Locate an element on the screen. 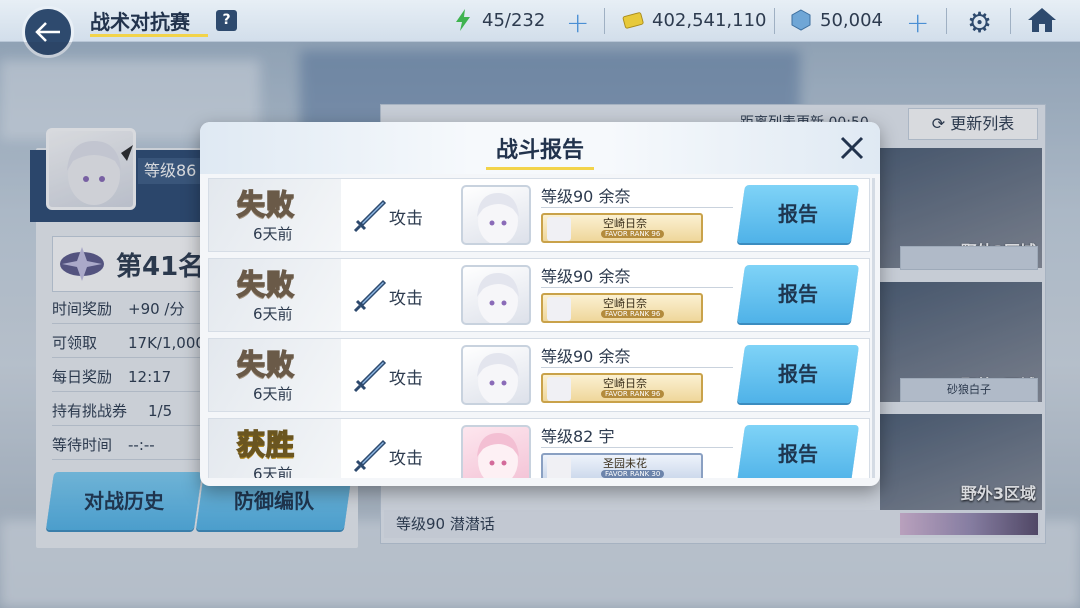 The image size is (1080, 608). result-cell: 获胜 6天前 is located at coordinates (275, 448).